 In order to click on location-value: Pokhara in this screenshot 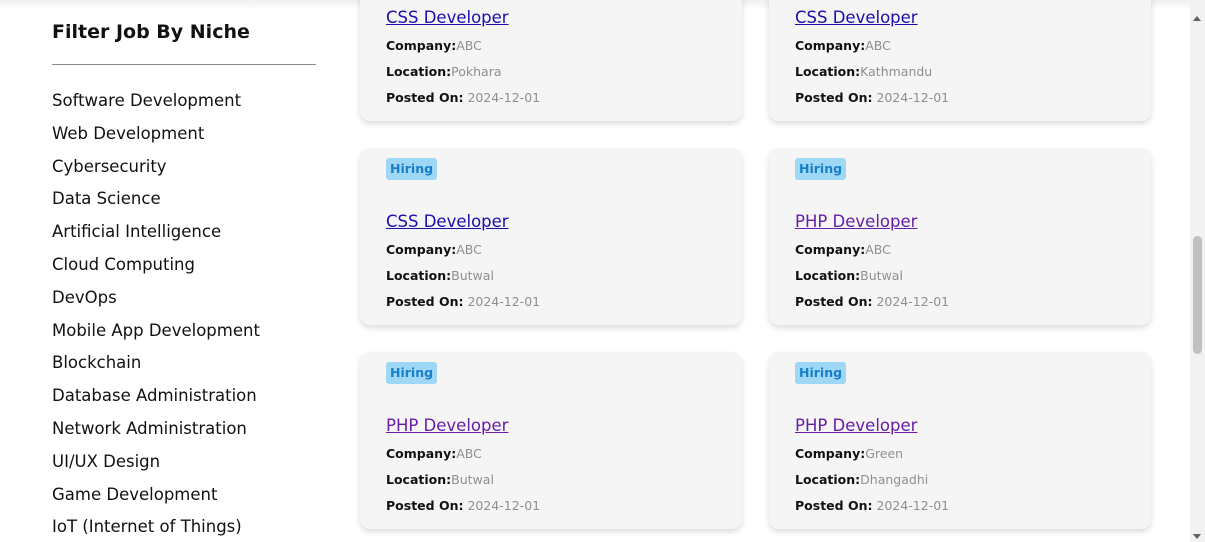, I will do `click(476, 71)`.